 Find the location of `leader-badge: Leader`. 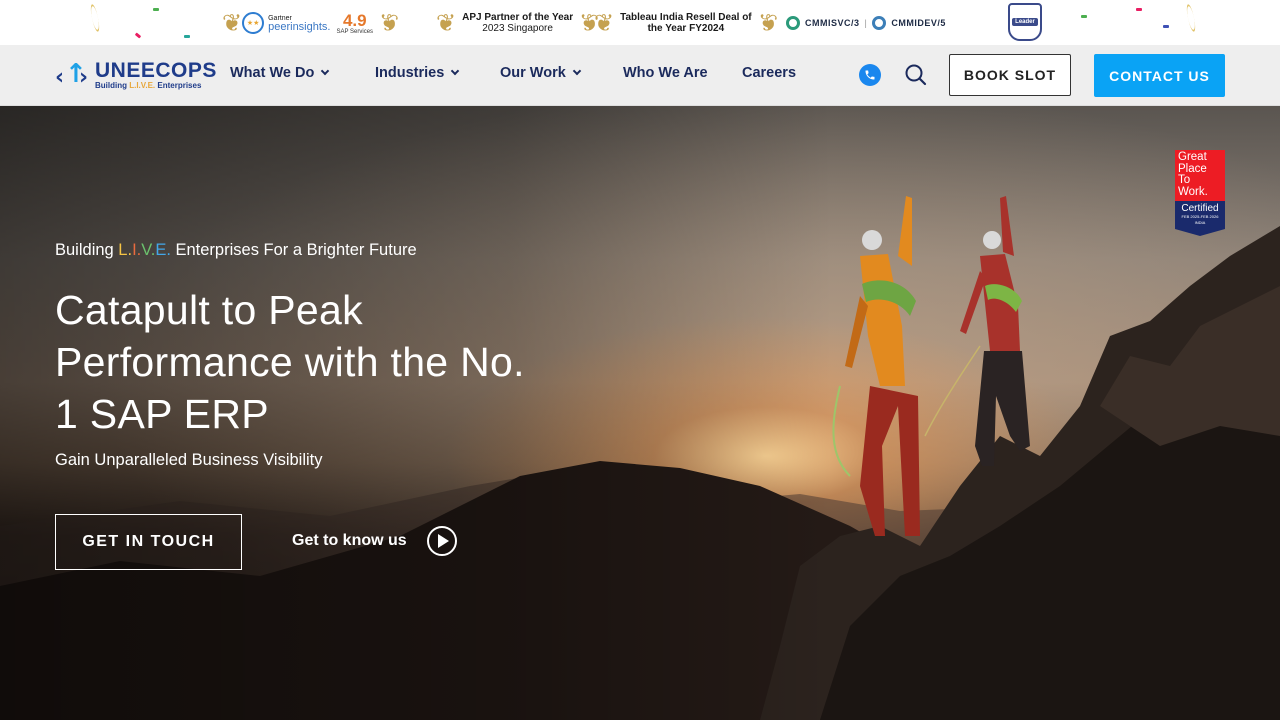

leader-badge: Leader is located at coordinates (1025, 22).